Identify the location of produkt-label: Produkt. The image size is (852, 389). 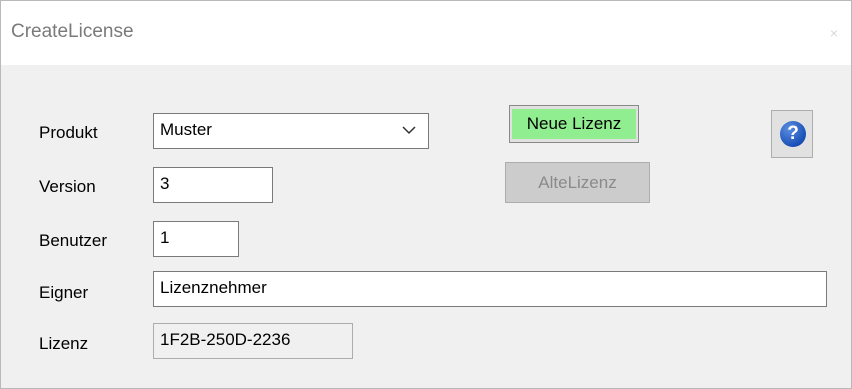
(68, 132).